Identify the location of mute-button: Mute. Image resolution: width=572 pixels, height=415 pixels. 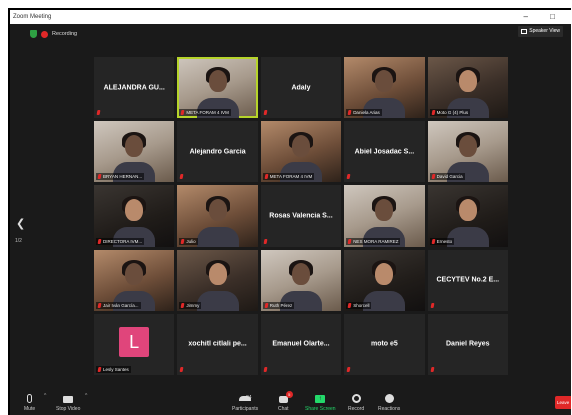
(29, 403).